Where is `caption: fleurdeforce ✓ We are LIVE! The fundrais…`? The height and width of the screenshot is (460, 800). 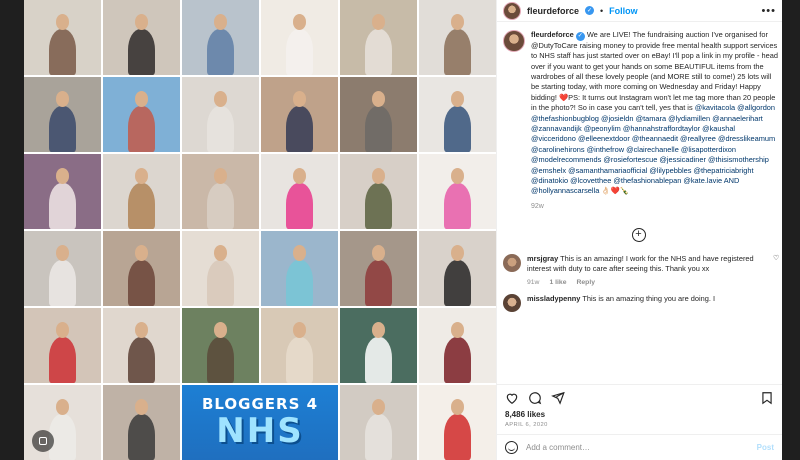
caption: fleurdeforce ✓ We are LIVE! The fundrais… is located at coordinates (640, 120).